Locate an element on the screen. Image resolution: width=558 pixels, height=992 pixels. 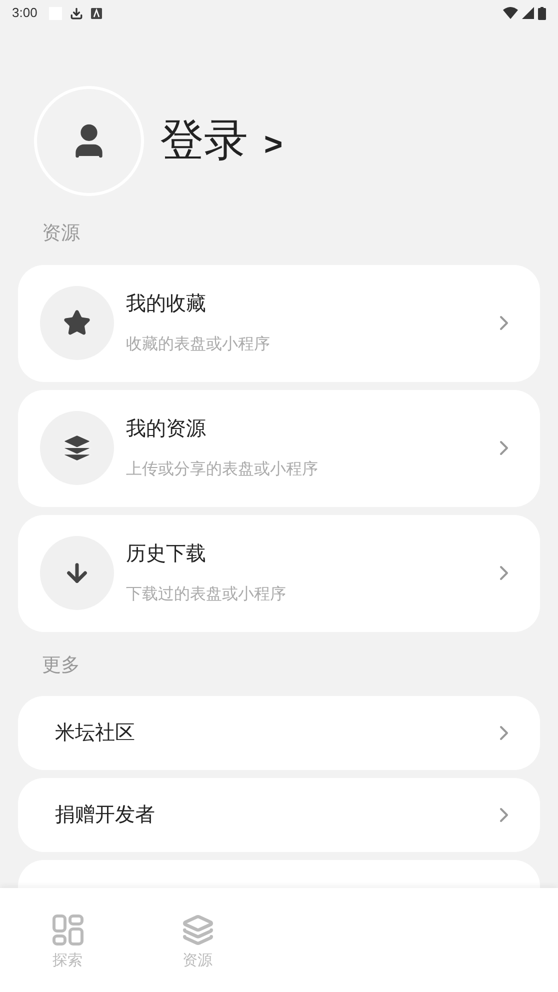
layers-icon is located at coordinates (198, 930).